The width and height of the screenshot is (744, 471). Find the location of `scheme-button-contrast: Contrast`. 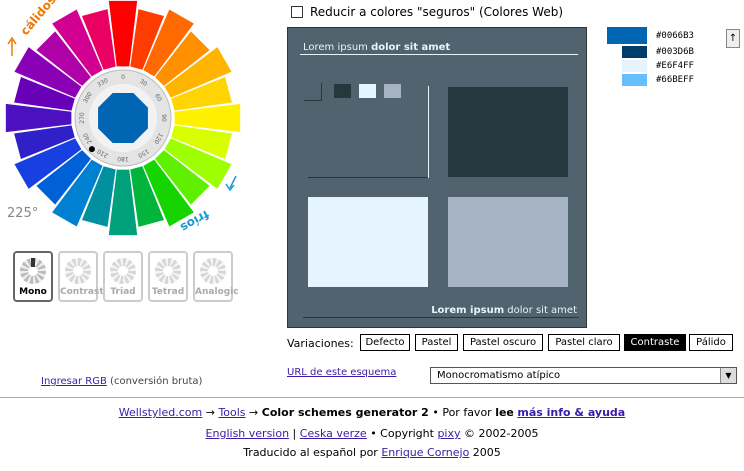

scheme-button-contrast: Contrast is located at coordinates (81, 276).